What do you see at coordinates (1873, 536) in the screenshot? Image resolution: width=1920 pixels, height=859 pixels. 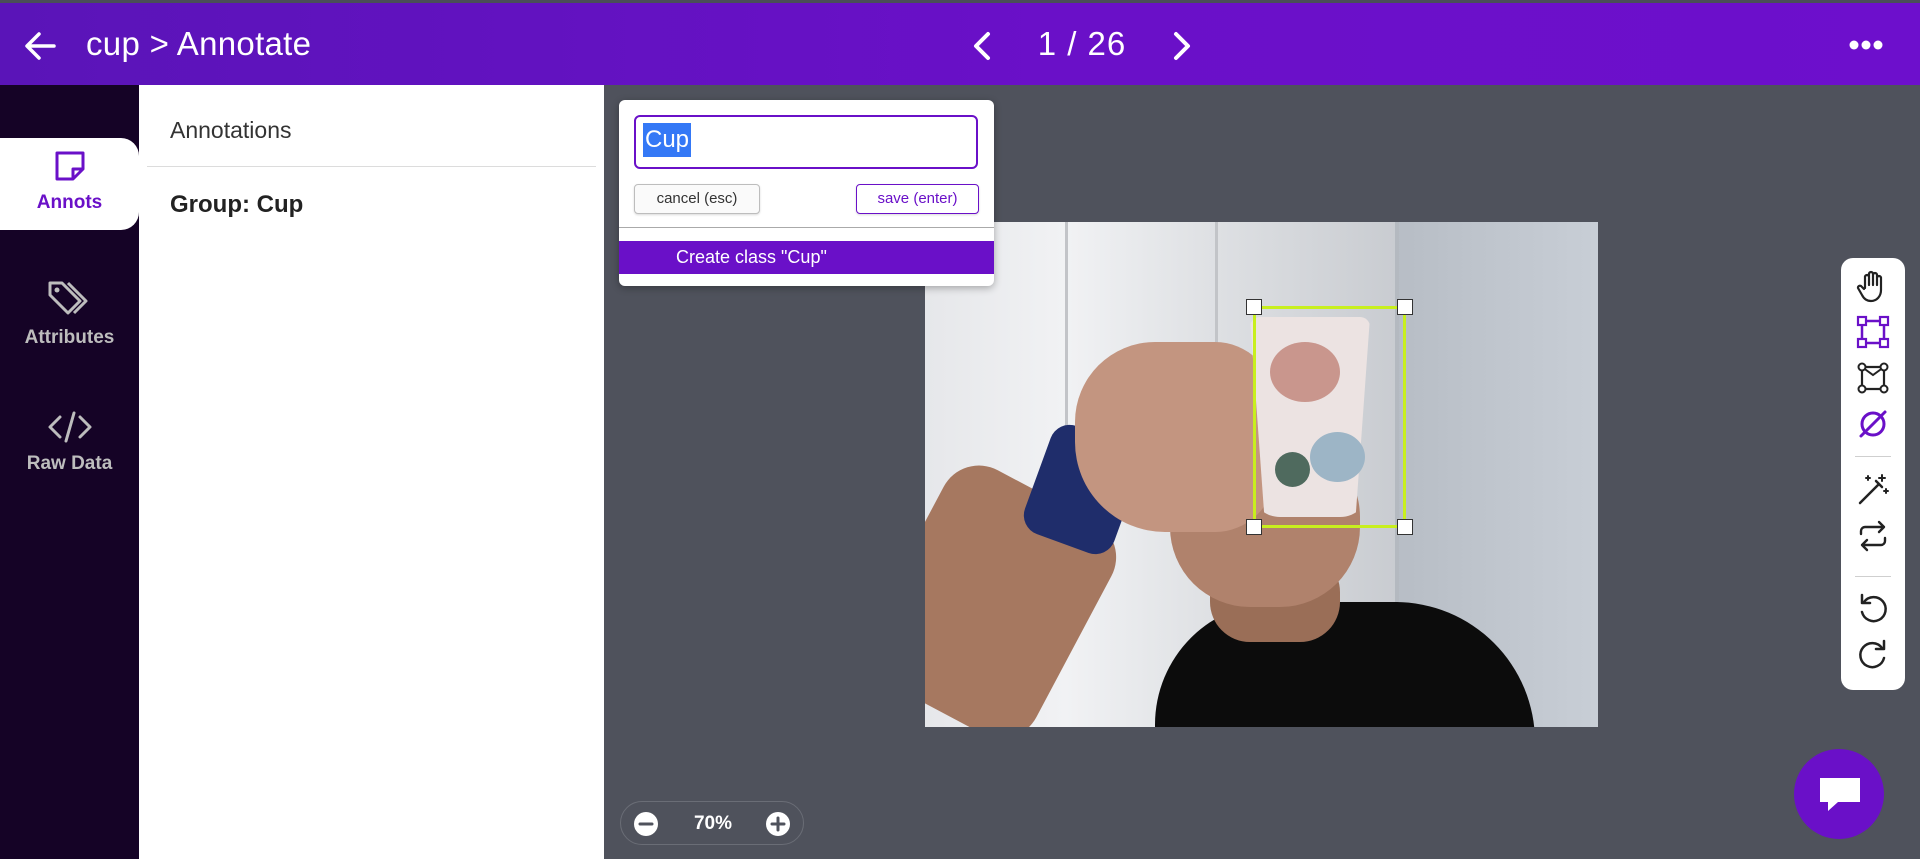 I see `swap-icon` at bounding box center [1873, 536].